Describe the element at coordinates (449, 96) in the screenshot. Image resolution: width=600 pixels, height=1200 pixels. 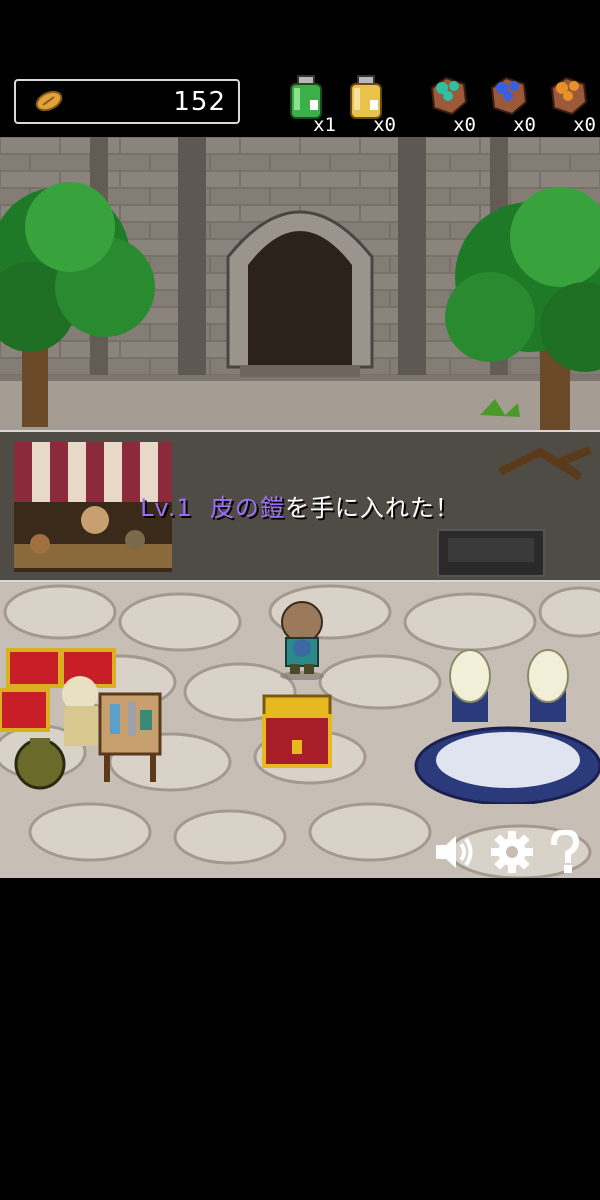
I see `green-ore-icon` at that location.